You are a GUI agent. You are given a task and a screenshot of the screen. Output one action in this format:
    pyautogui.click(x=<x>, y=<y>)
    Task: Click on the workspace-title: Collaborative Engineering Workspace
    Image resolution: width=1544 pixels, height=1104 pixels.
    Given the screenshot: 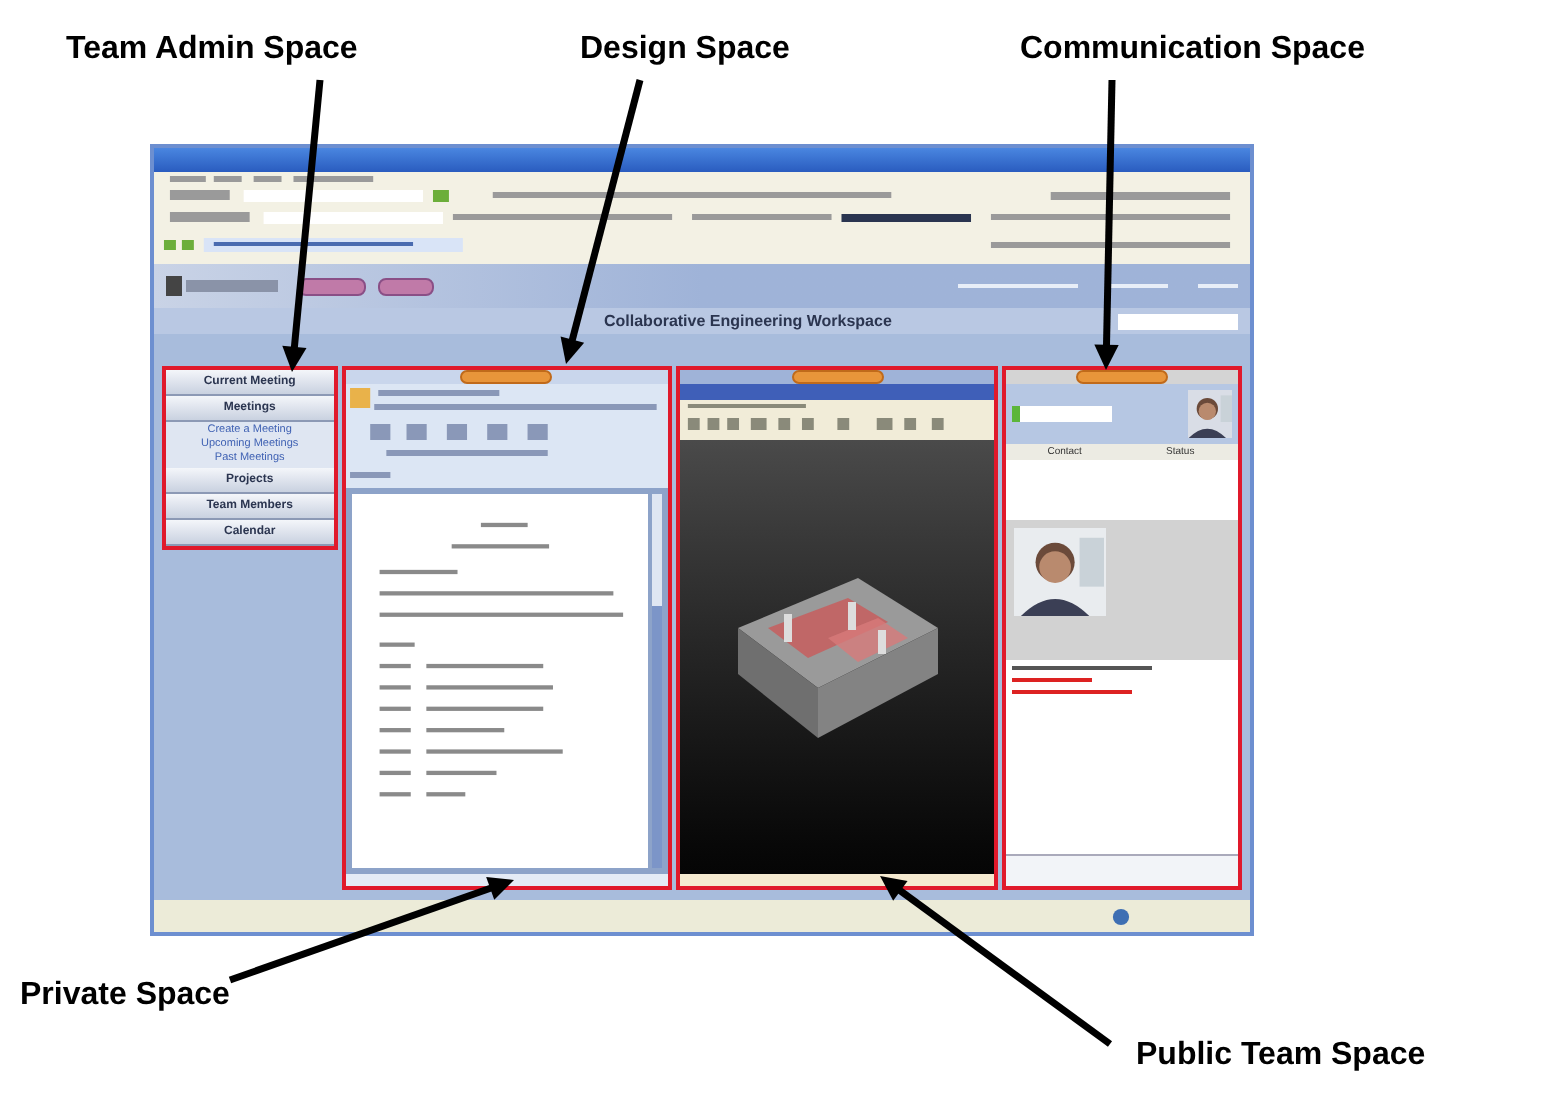 What is the action you would take?
    pyautogui.click(x=748, y=321)
    